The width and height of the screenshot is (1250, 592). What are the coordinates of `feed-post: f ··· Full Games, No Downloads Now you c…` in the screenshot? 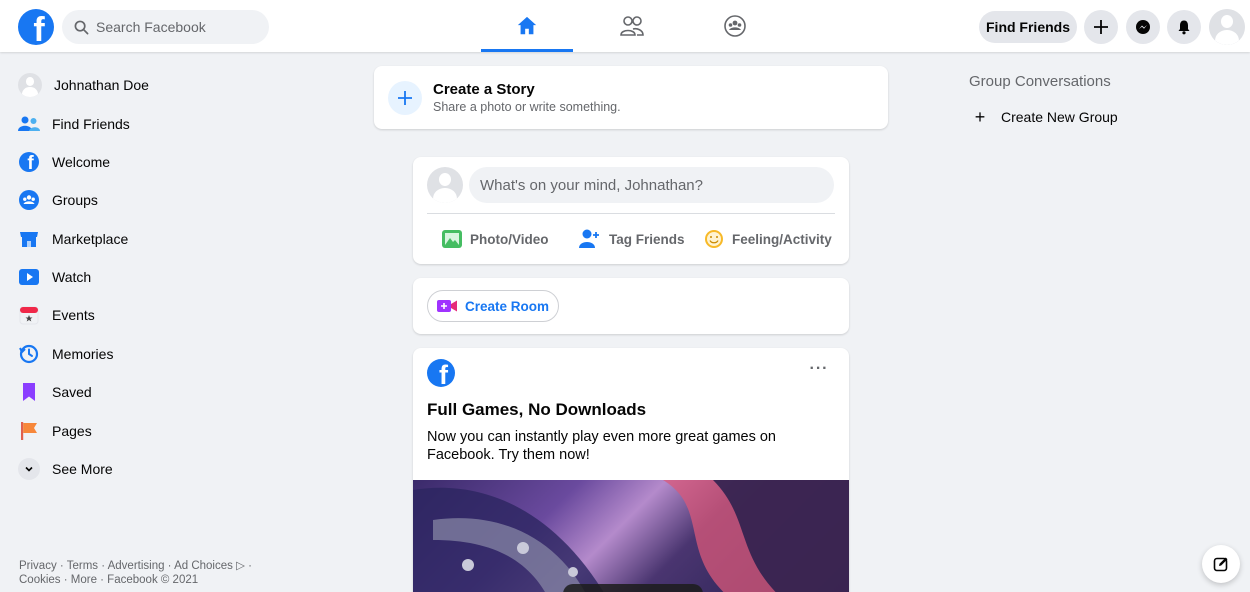 It's located at (631, 470).